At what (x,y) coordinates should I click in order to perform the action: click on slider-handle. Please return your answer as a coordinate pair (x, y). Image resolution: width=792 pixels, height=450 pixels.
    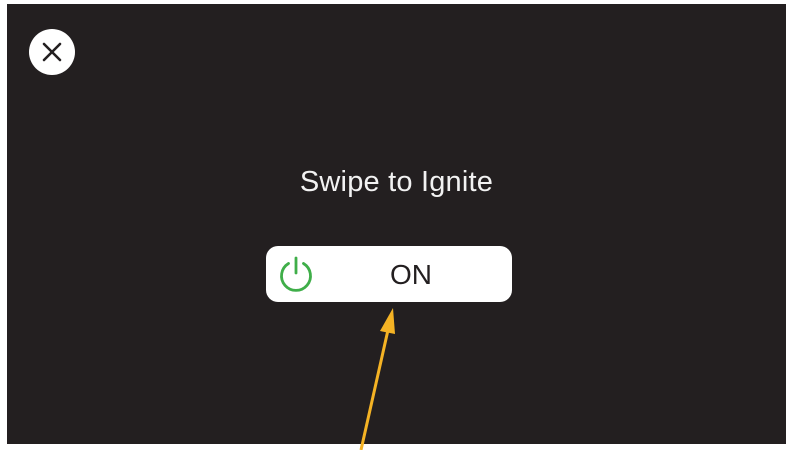
    Looking at the image, I should click on (296, 274).